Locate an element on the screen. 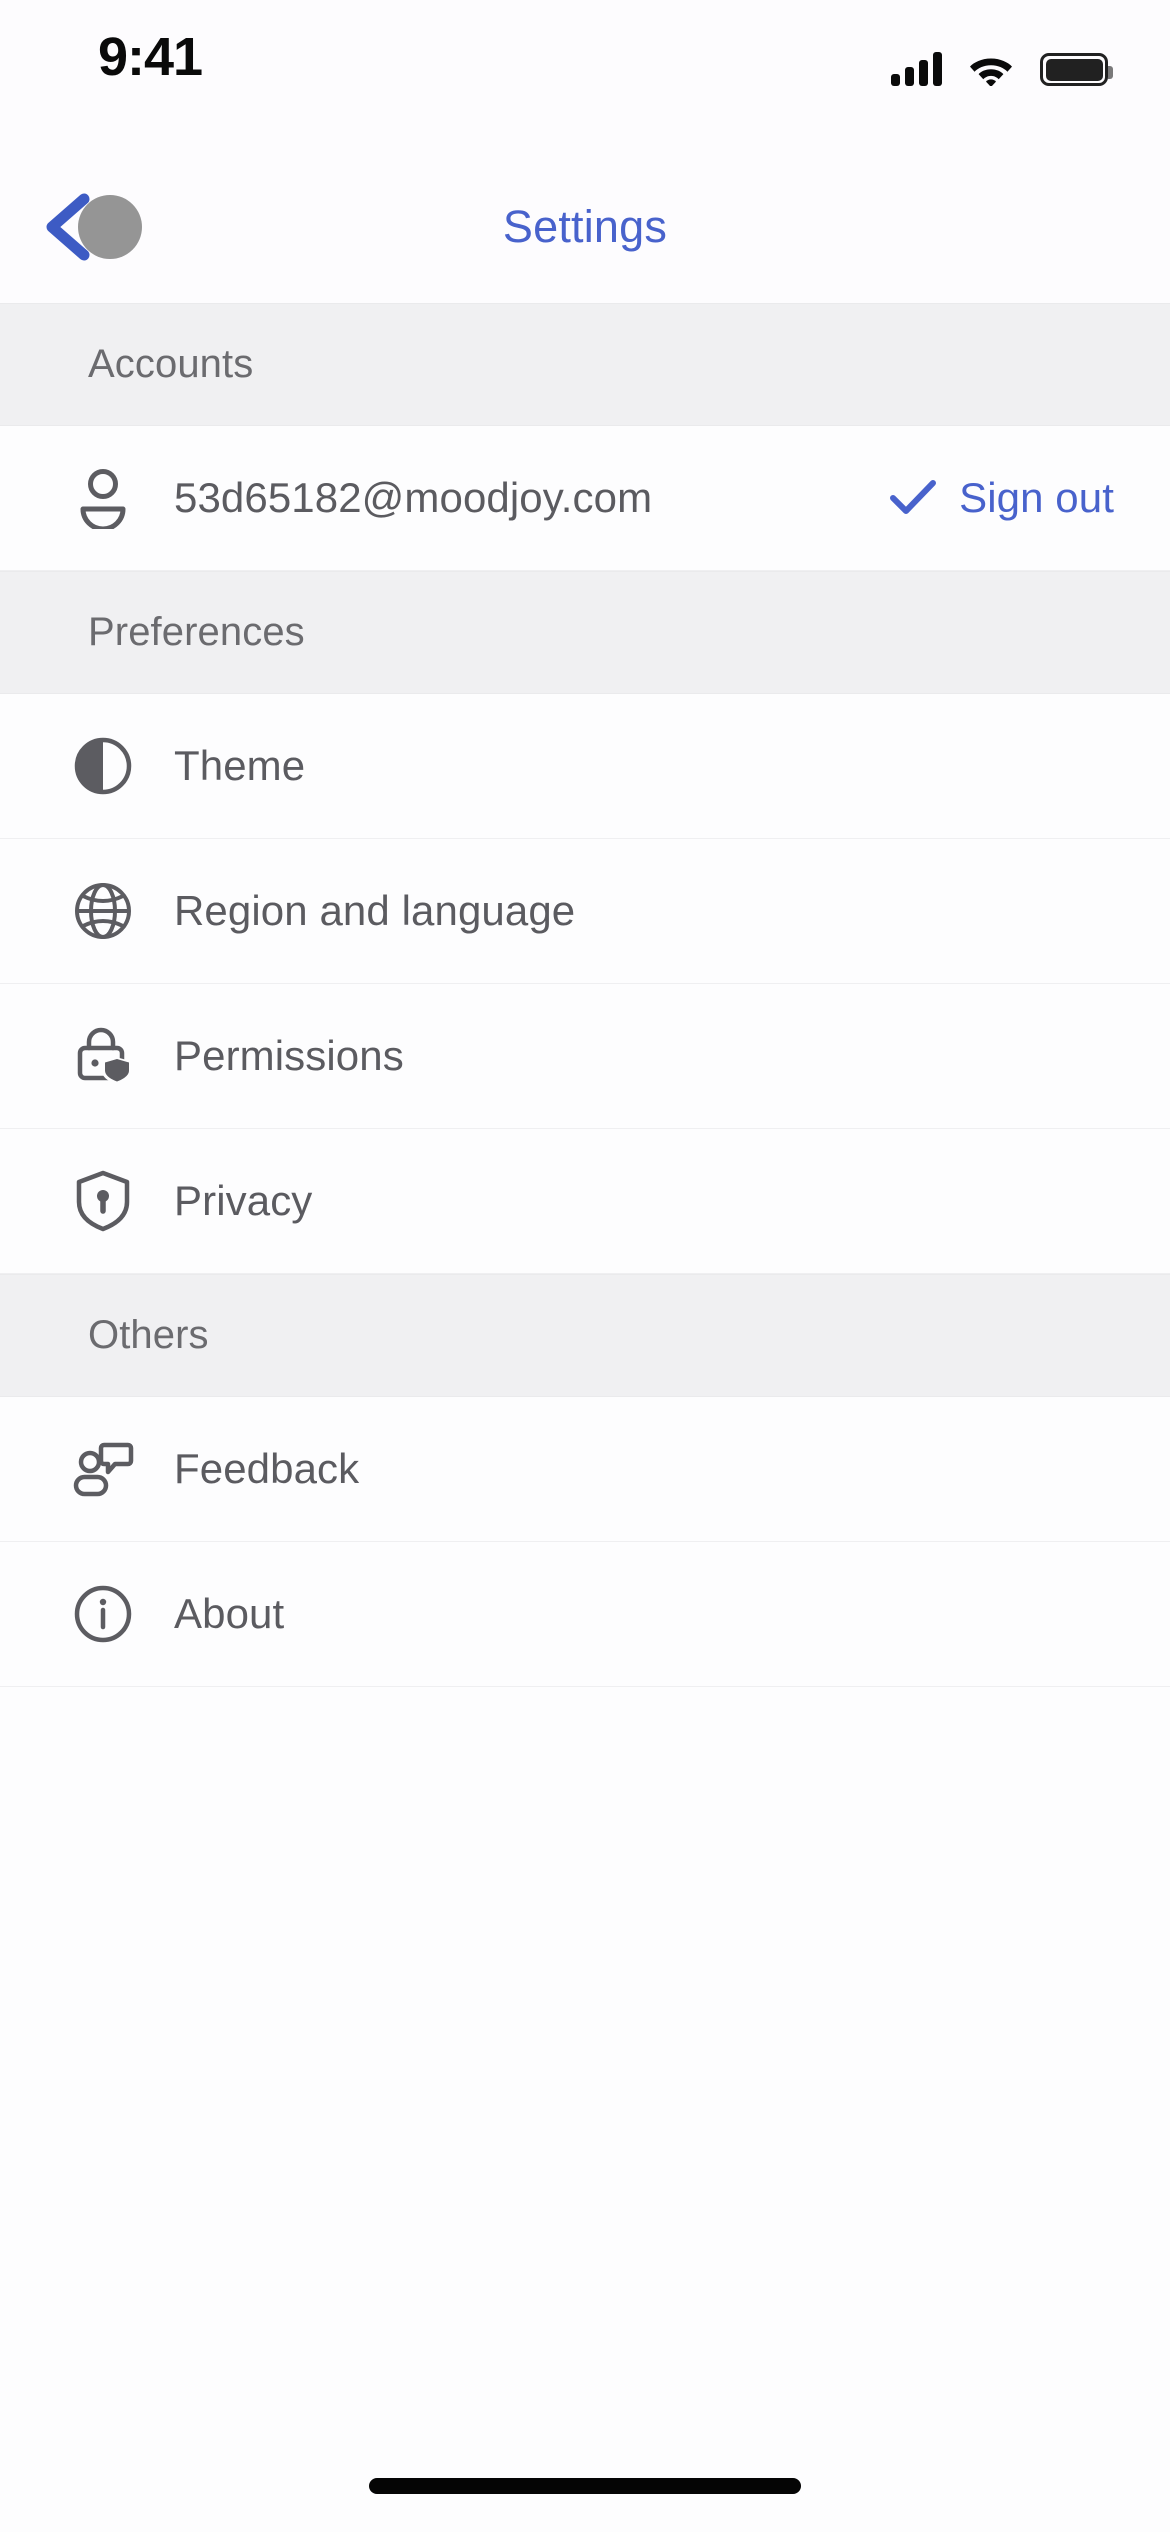 The image size is (1170, 2532). section-title: Accounts is located at coordinates (171, 364).